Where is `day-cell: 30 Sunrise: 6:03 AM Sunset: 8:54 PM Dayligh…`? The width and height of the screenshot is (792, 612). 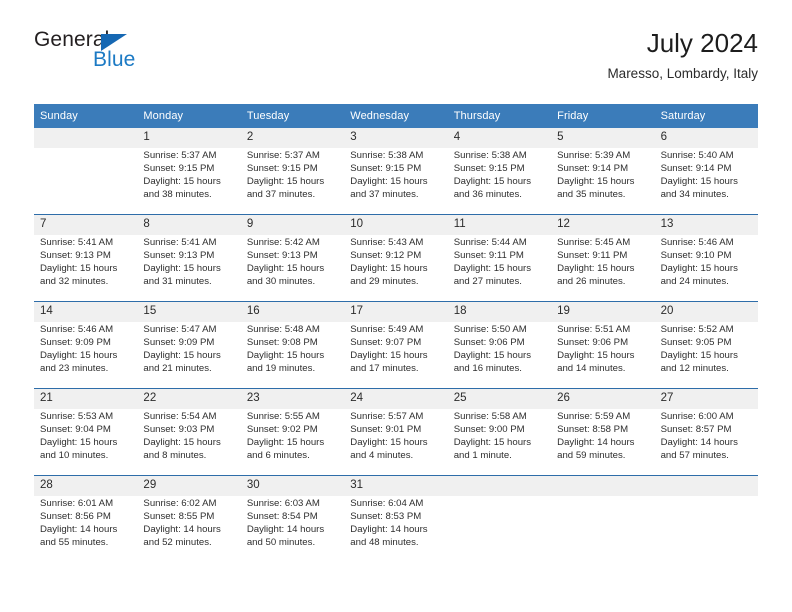 day-cell: 30 Sunrise: 6:03 AM Sunset: 8:54 PM Dayligh… is located at coordinates (292, 519).